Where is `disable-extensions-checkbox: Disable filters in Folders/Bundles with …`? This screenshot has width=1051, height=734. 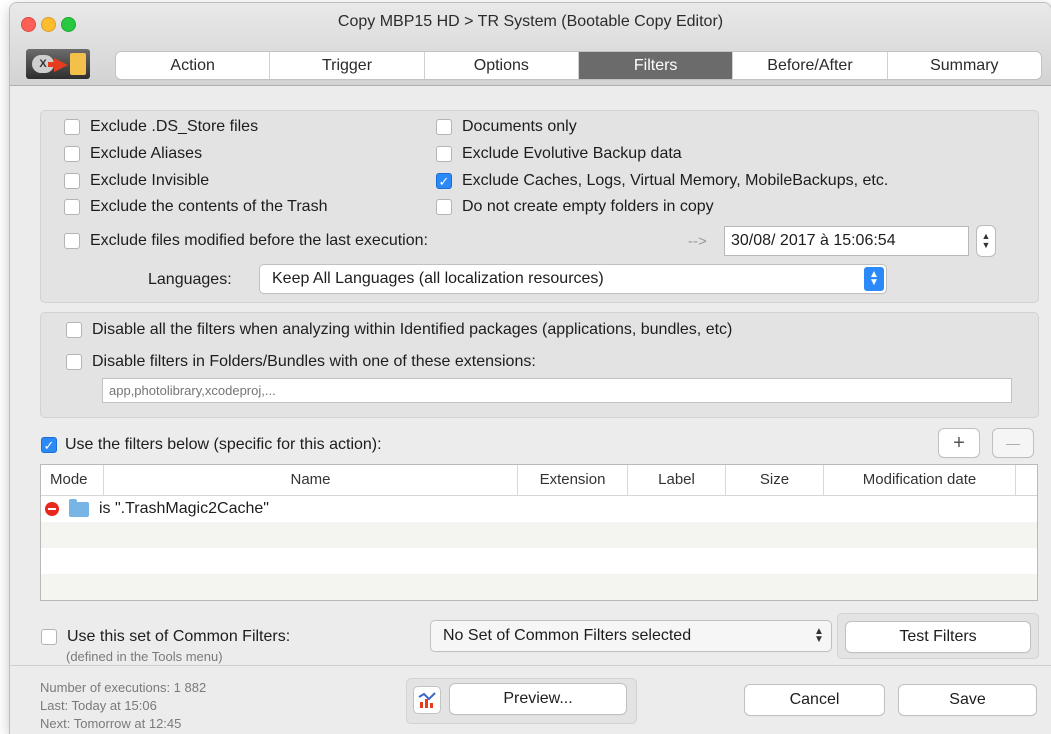
disable-extensions-checkbox: Disable filters in Folders/Bundles with … is located at coordinates (301, 362).